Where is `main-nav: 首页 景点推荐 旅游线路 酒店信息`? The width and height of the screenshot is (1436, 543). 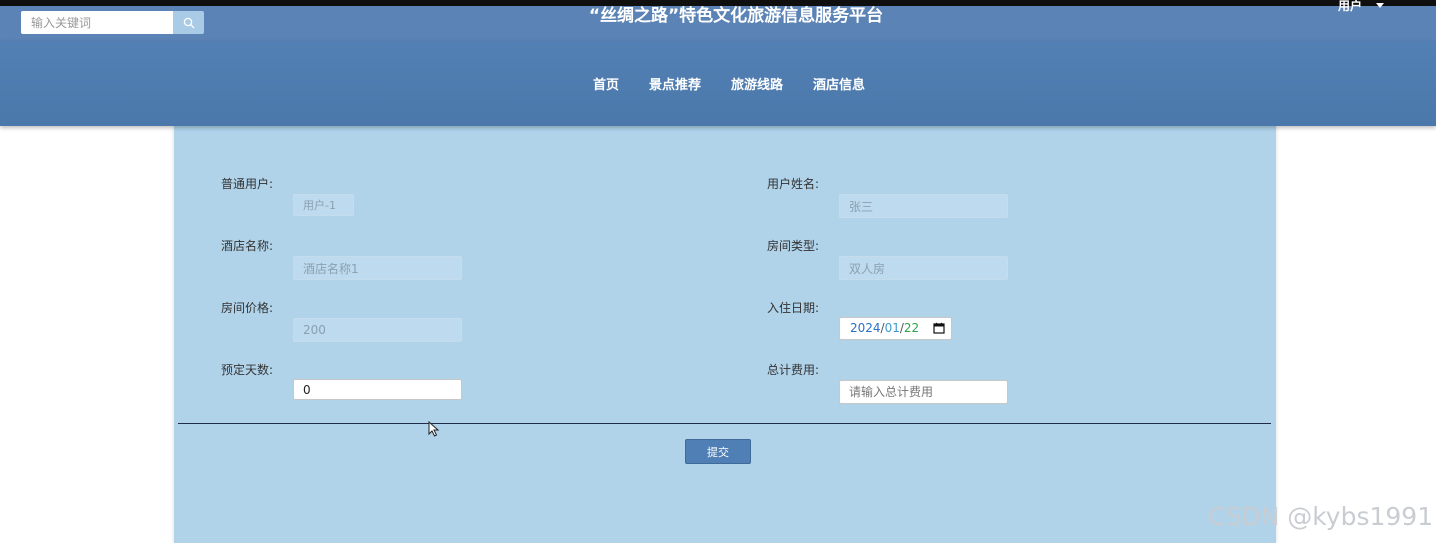
main-nav: 首页 景点推荐 旅游线路 酒店信息 is located at coordinates (718, 86).